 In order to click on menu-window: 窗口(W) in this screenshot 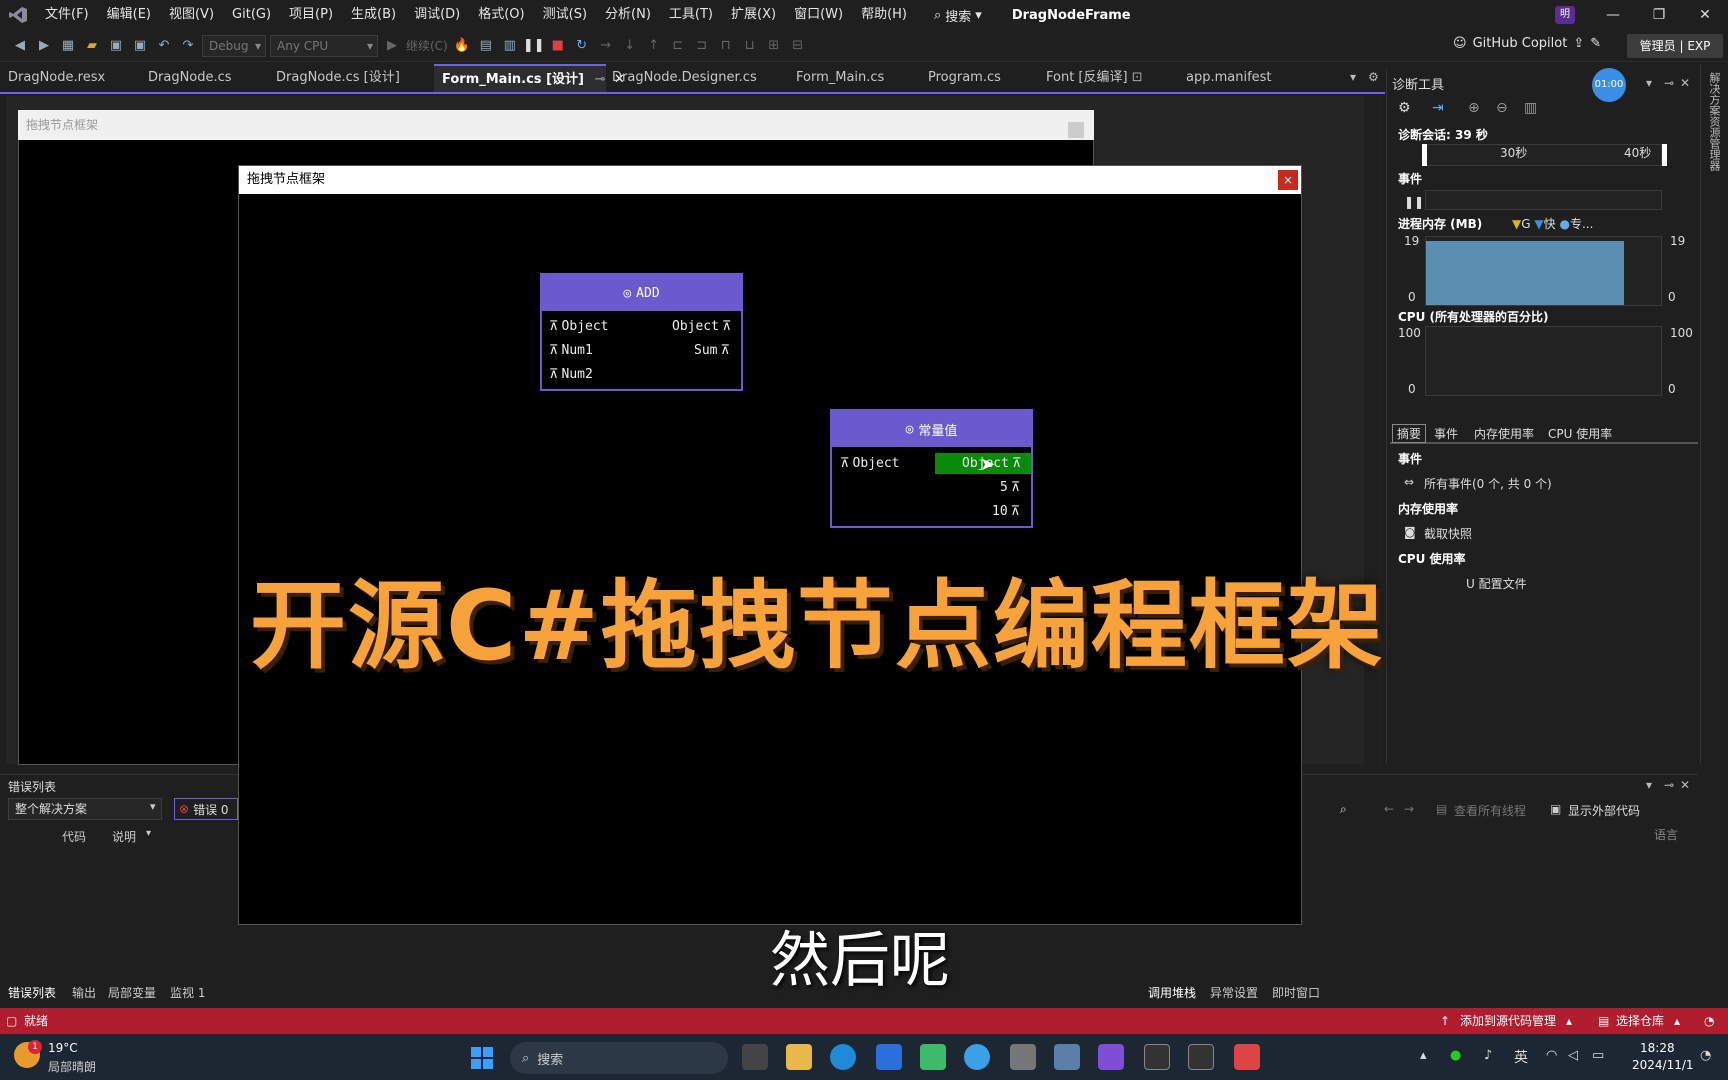, I will do `click(818, 15)`.